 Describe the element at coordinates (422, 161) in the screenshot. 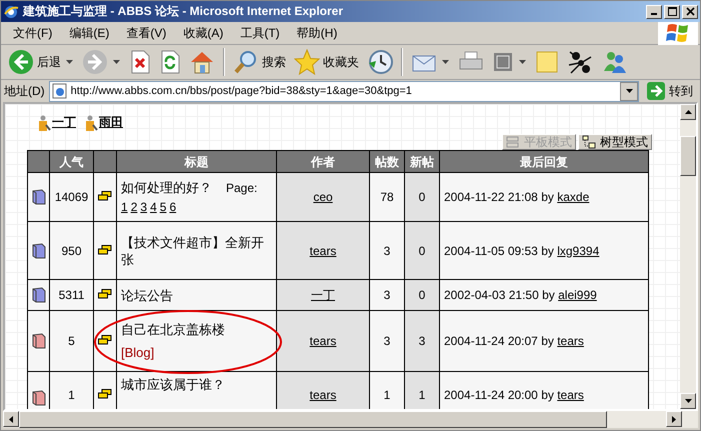

I see `column-header: 新帖` at that location.